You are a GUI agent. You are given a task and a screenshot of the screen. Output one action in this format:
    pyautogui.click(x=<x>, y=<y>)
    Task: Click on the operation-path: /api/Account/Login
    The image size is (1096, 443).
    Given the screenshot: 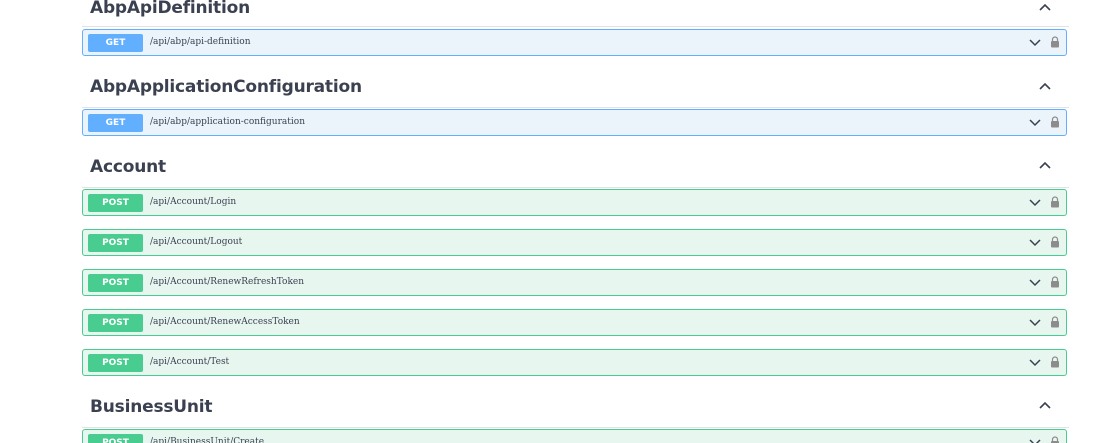 What is the action you would take?
    pyautogui.click(x=193, y=202)
    